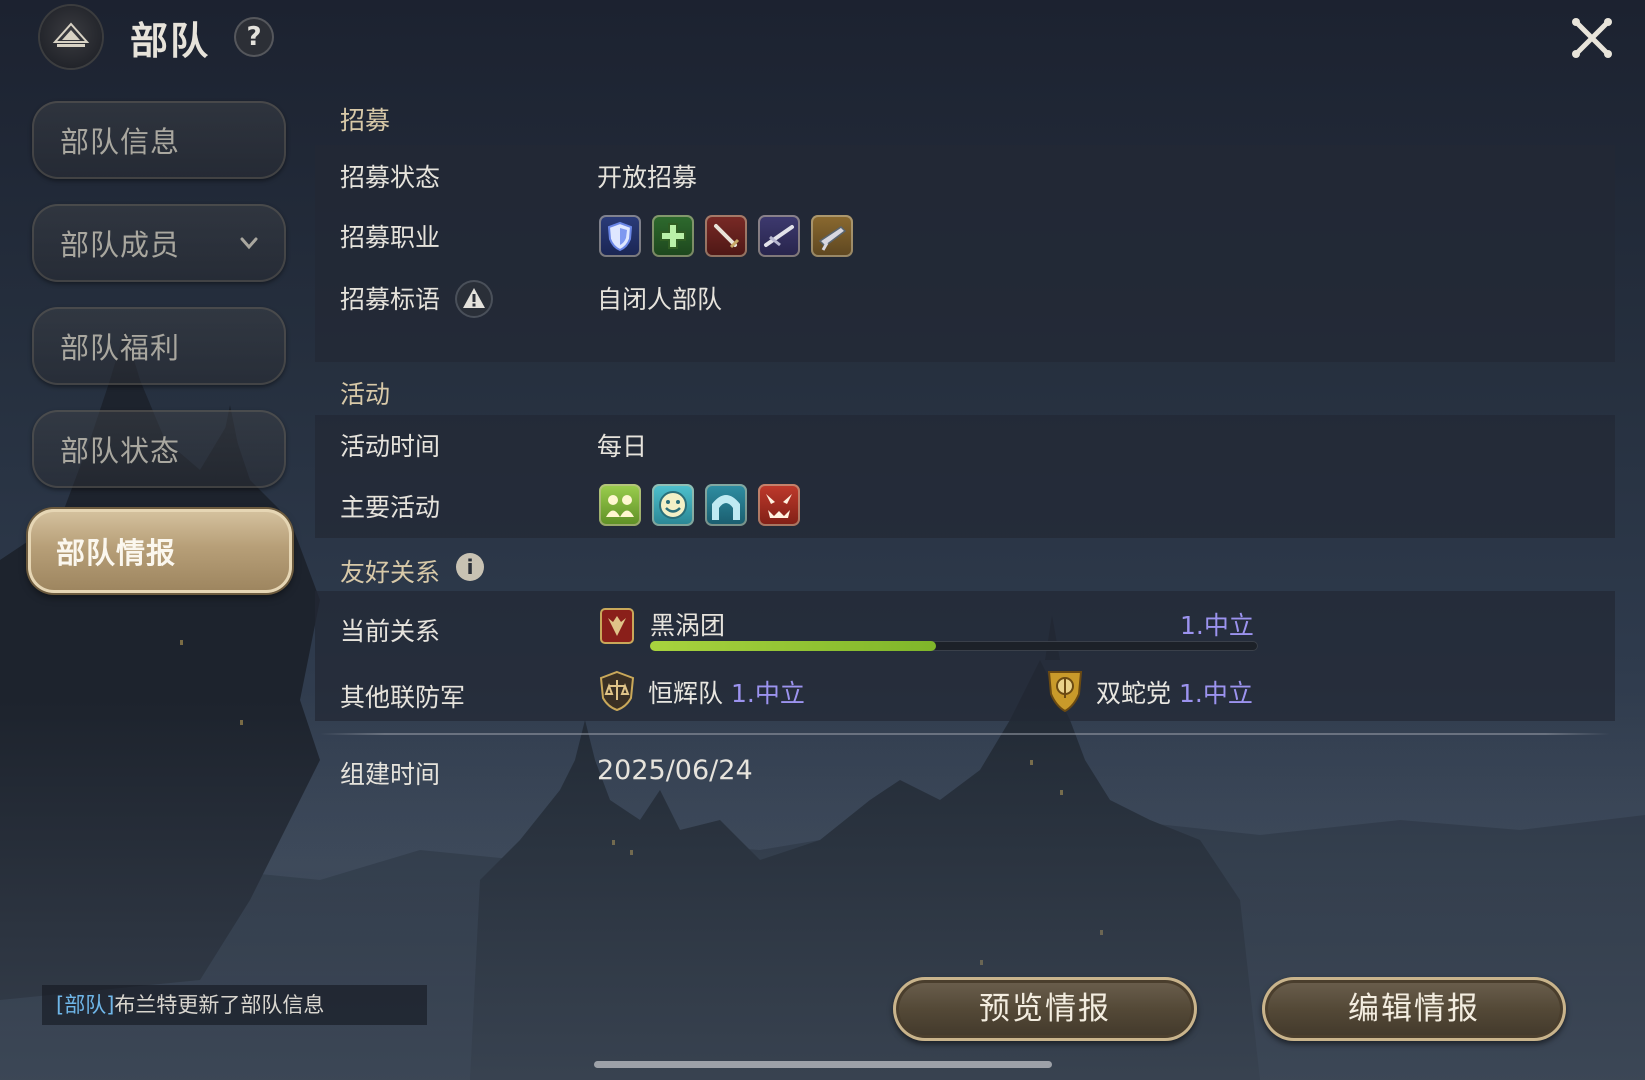  I want to click on founded-value: 2025/06/24, so click(675, 770).